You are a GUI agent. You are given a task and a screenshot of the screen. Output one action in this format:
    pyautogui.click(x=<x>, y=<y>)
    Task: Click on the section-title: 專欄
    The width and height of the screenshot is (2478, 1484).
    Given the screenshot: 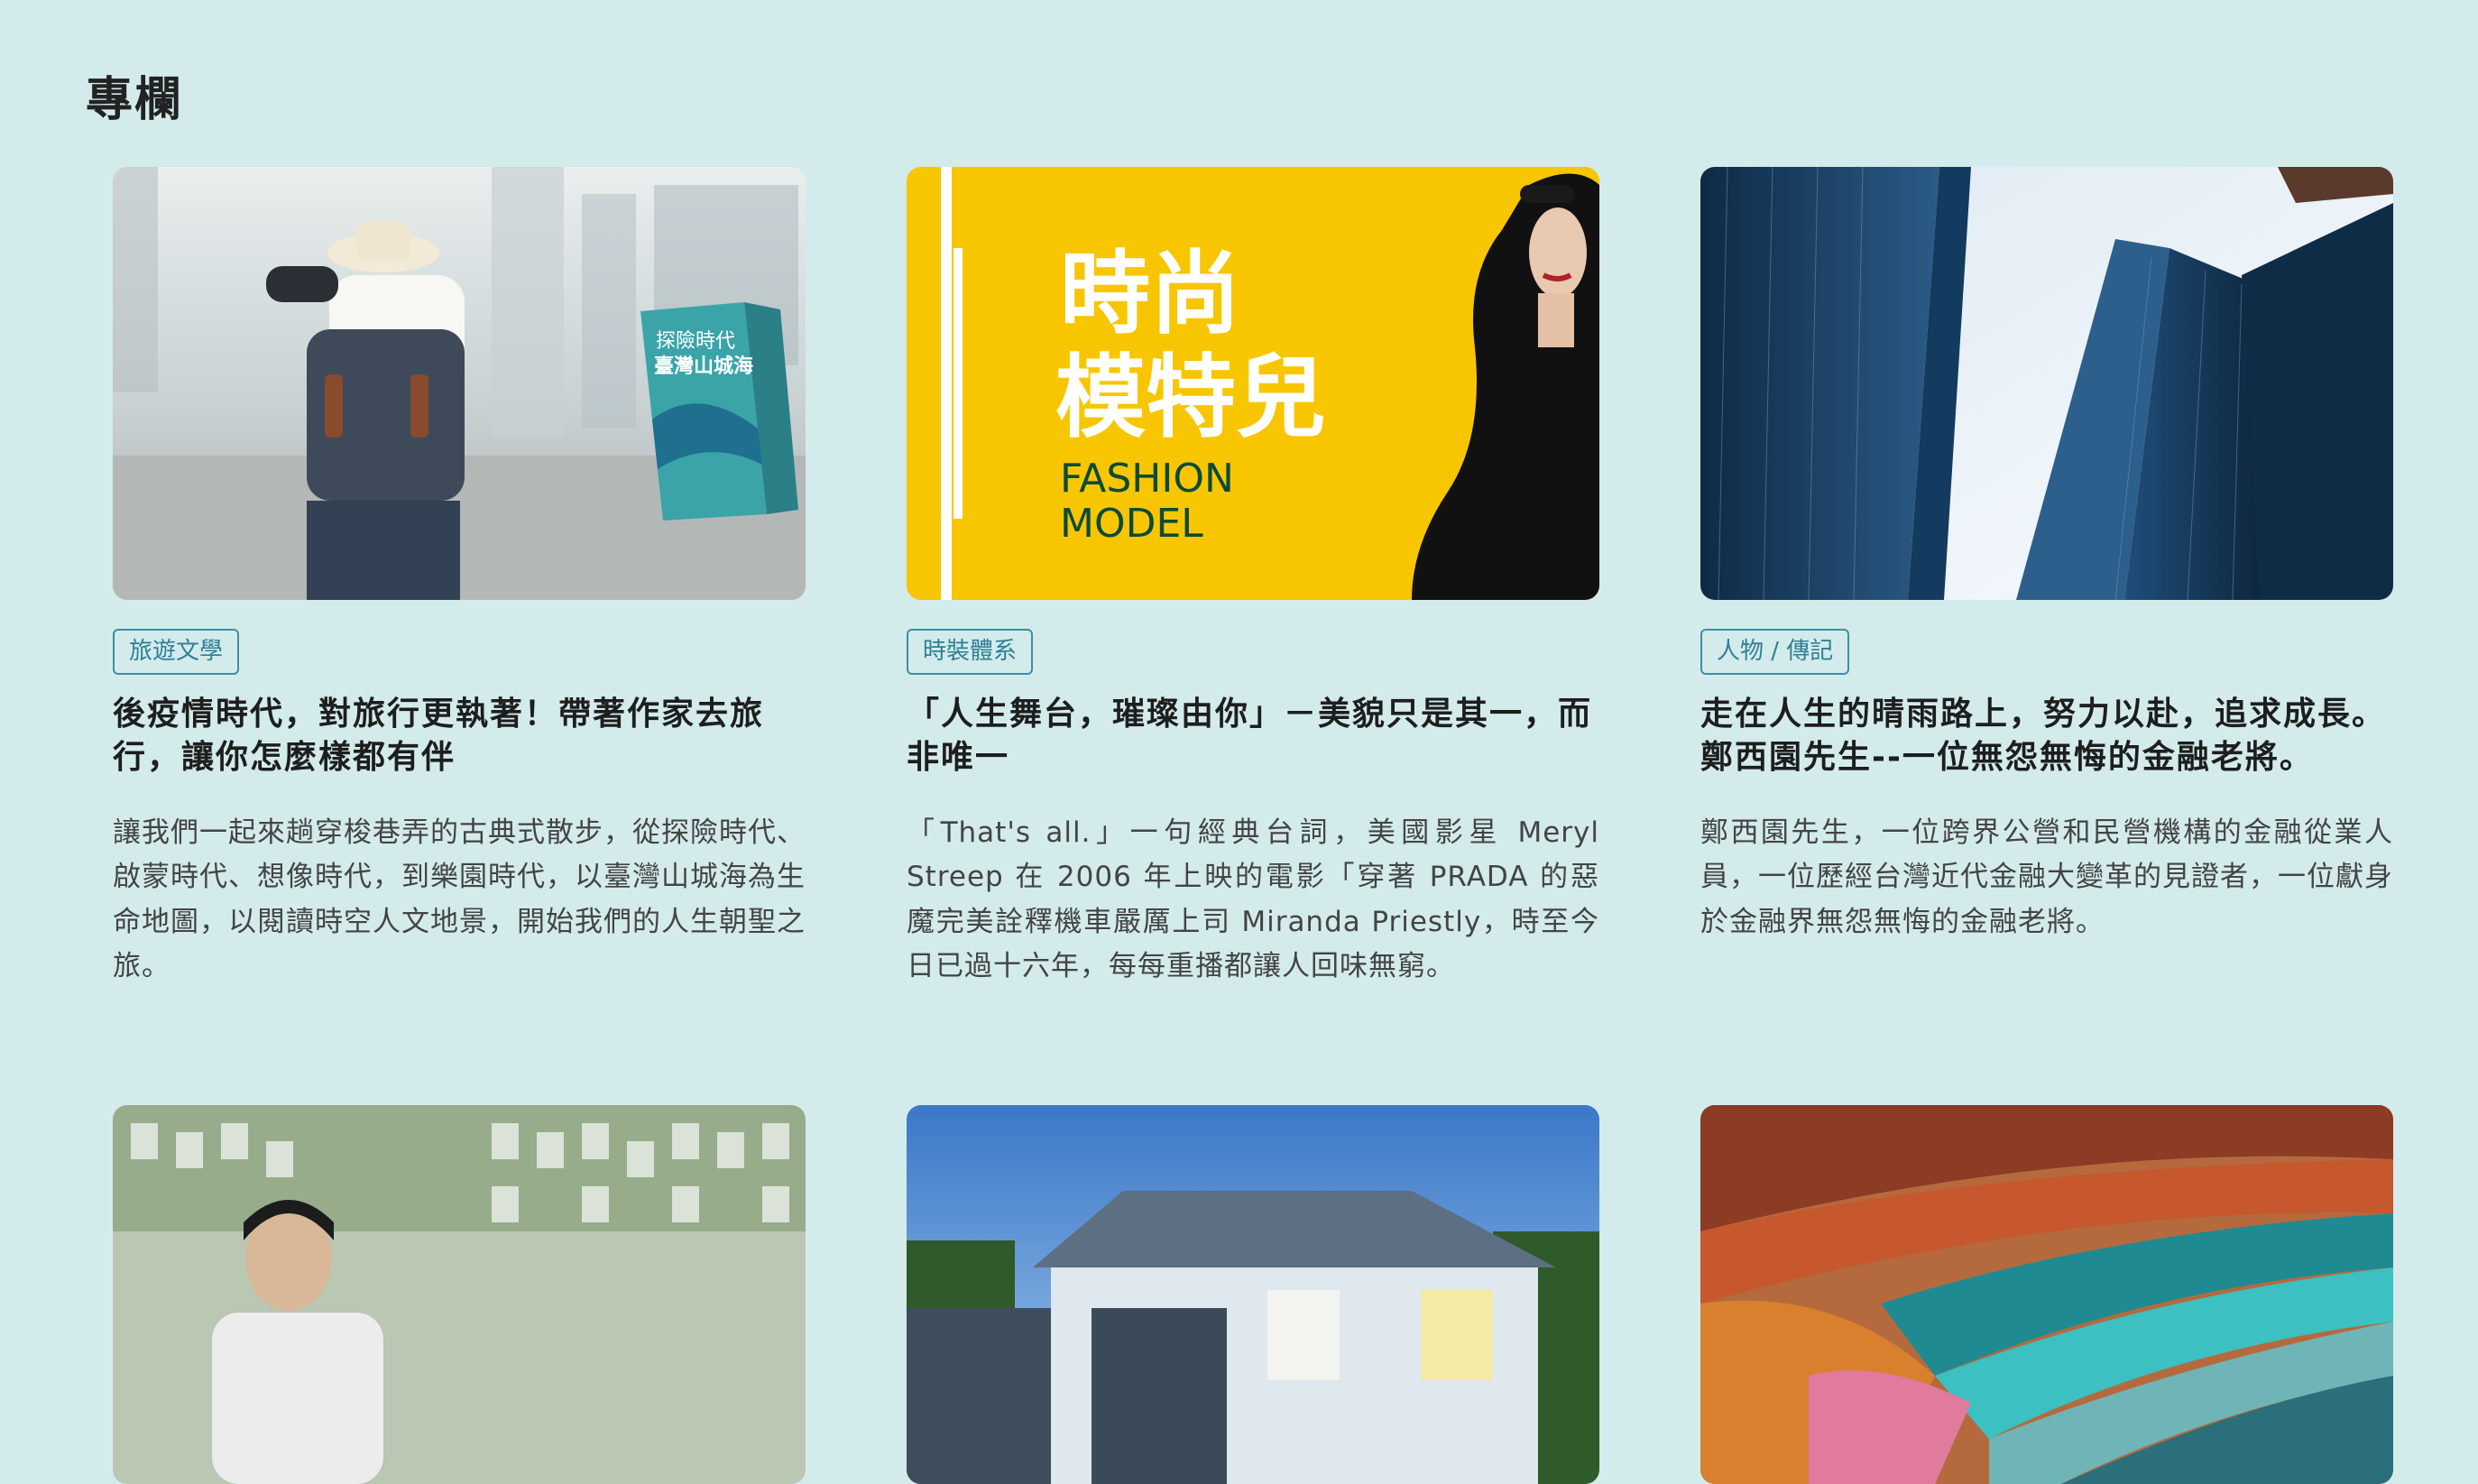 What is the action you would take?
    pyautogui.click(x=135, y=100)
    